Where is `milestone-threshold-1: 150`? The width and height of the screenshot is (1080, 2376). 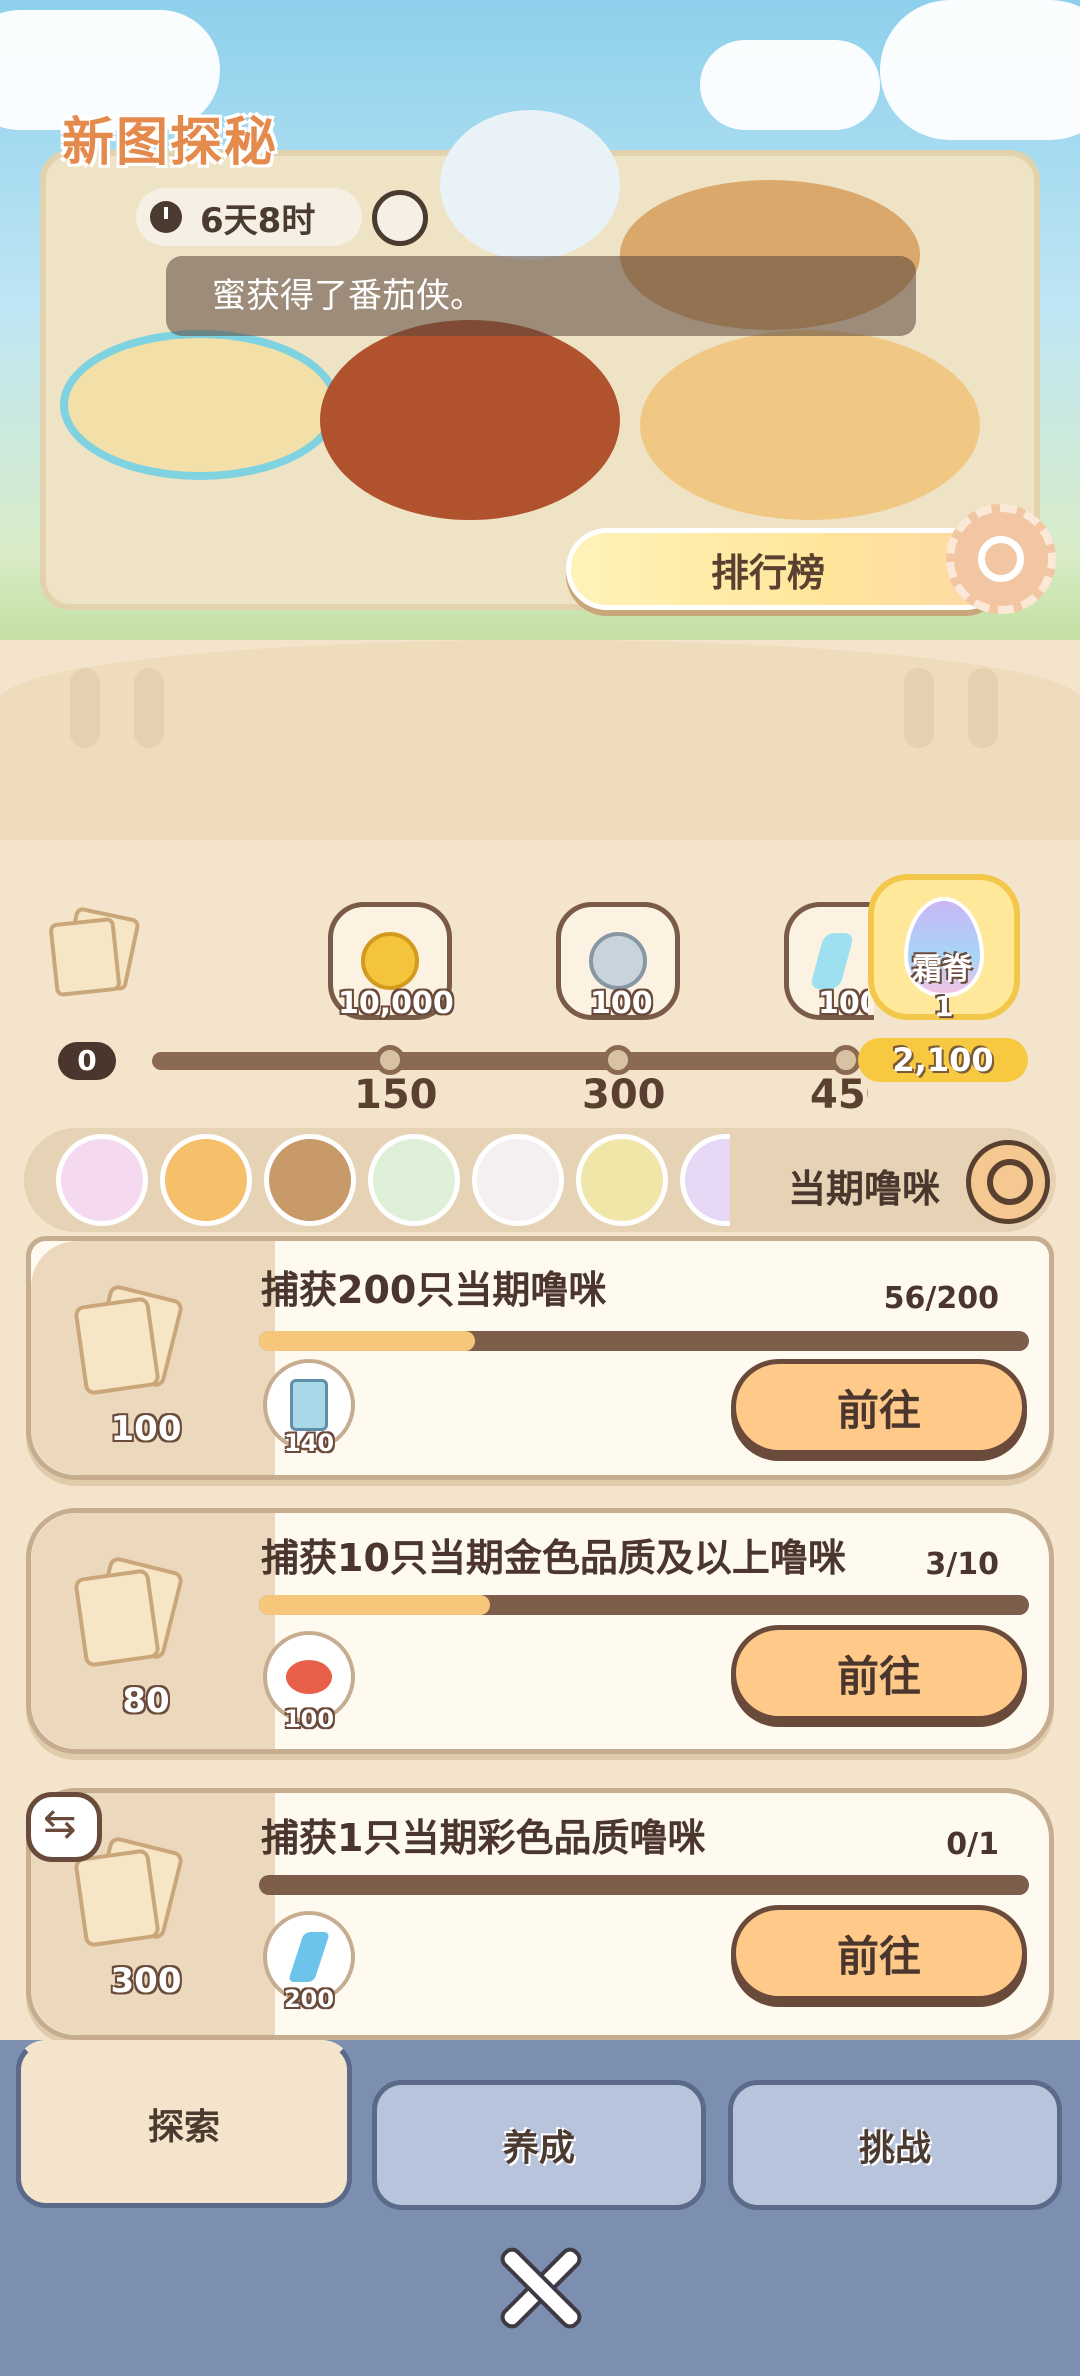
milestone-threshold-1: 150 is located at coordinates (396, 1095).